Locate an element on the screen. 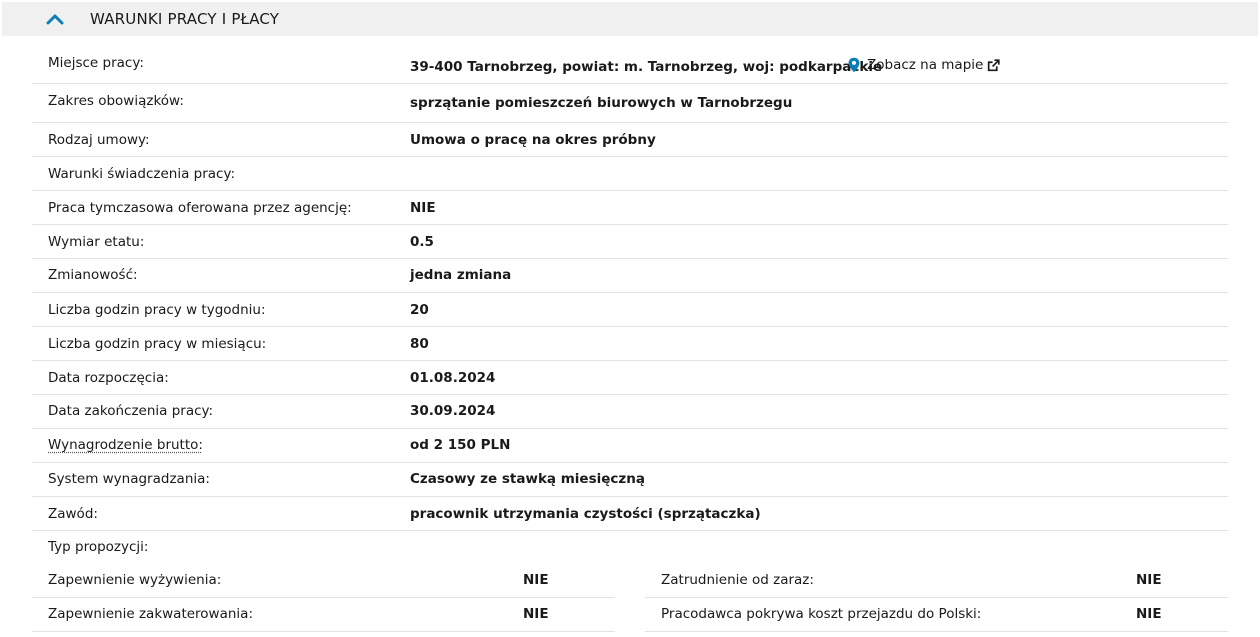 Image resolution: width=1260 pixels, height=637 pixels. detail-row-end-date: Data zakończenia pracy: 30.09.2024 is located at coordinates (630, 412).